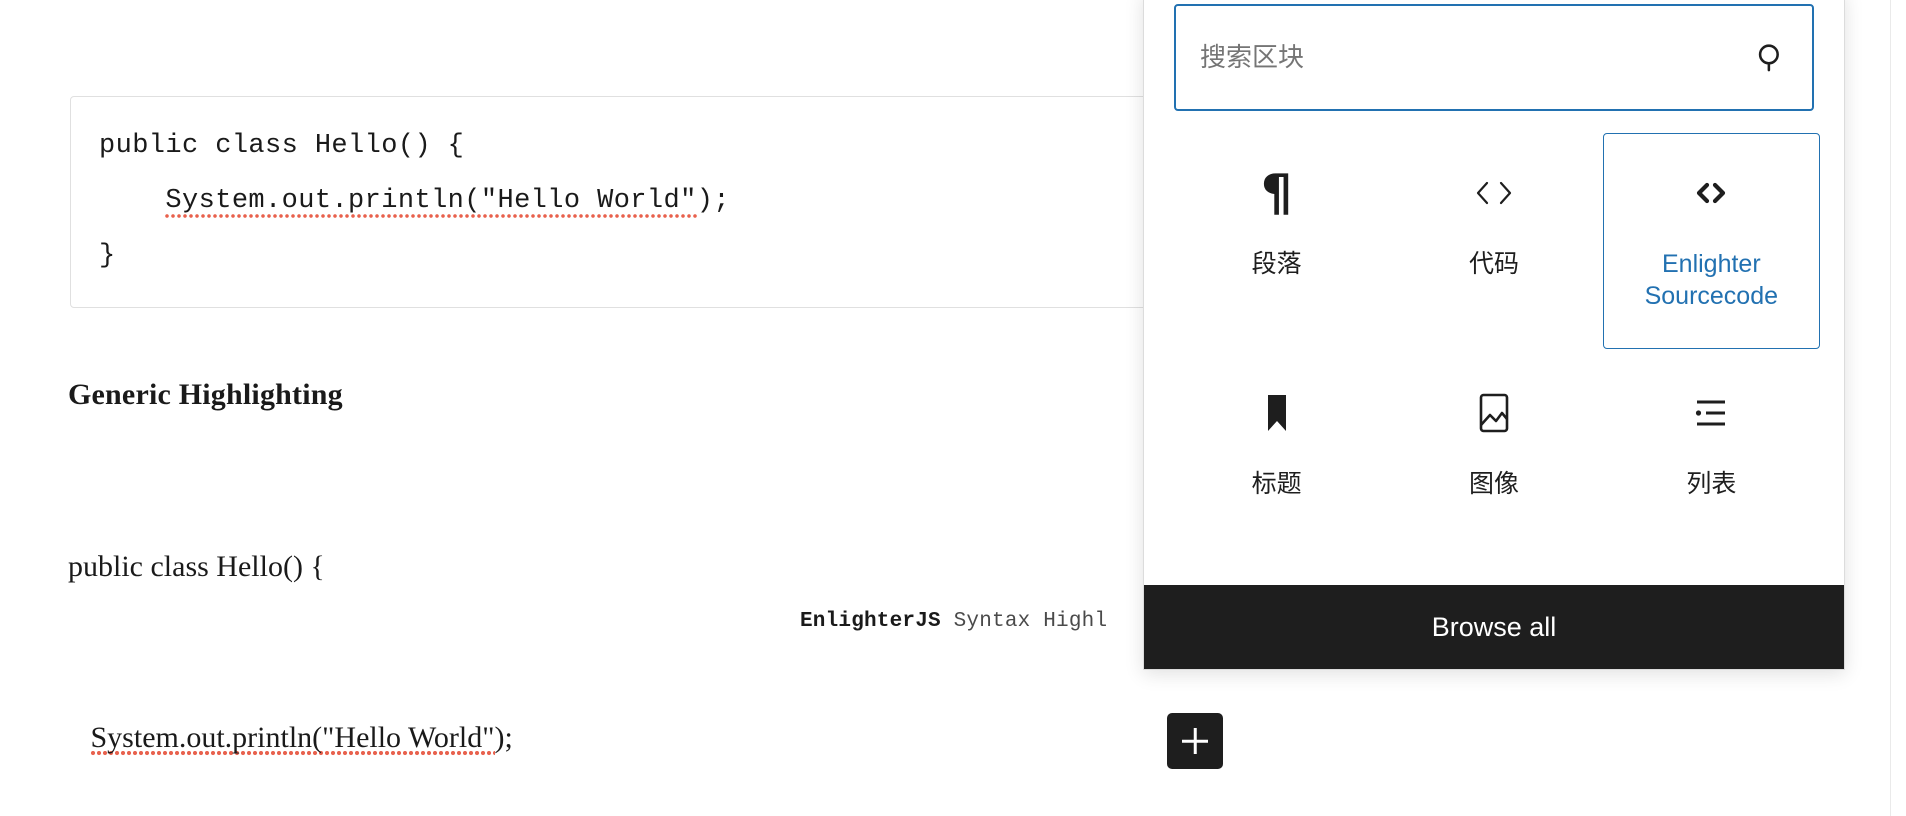  Describe the element at coordinates (1195, 741) in the screenshot. I see `add-block-button` at that location.